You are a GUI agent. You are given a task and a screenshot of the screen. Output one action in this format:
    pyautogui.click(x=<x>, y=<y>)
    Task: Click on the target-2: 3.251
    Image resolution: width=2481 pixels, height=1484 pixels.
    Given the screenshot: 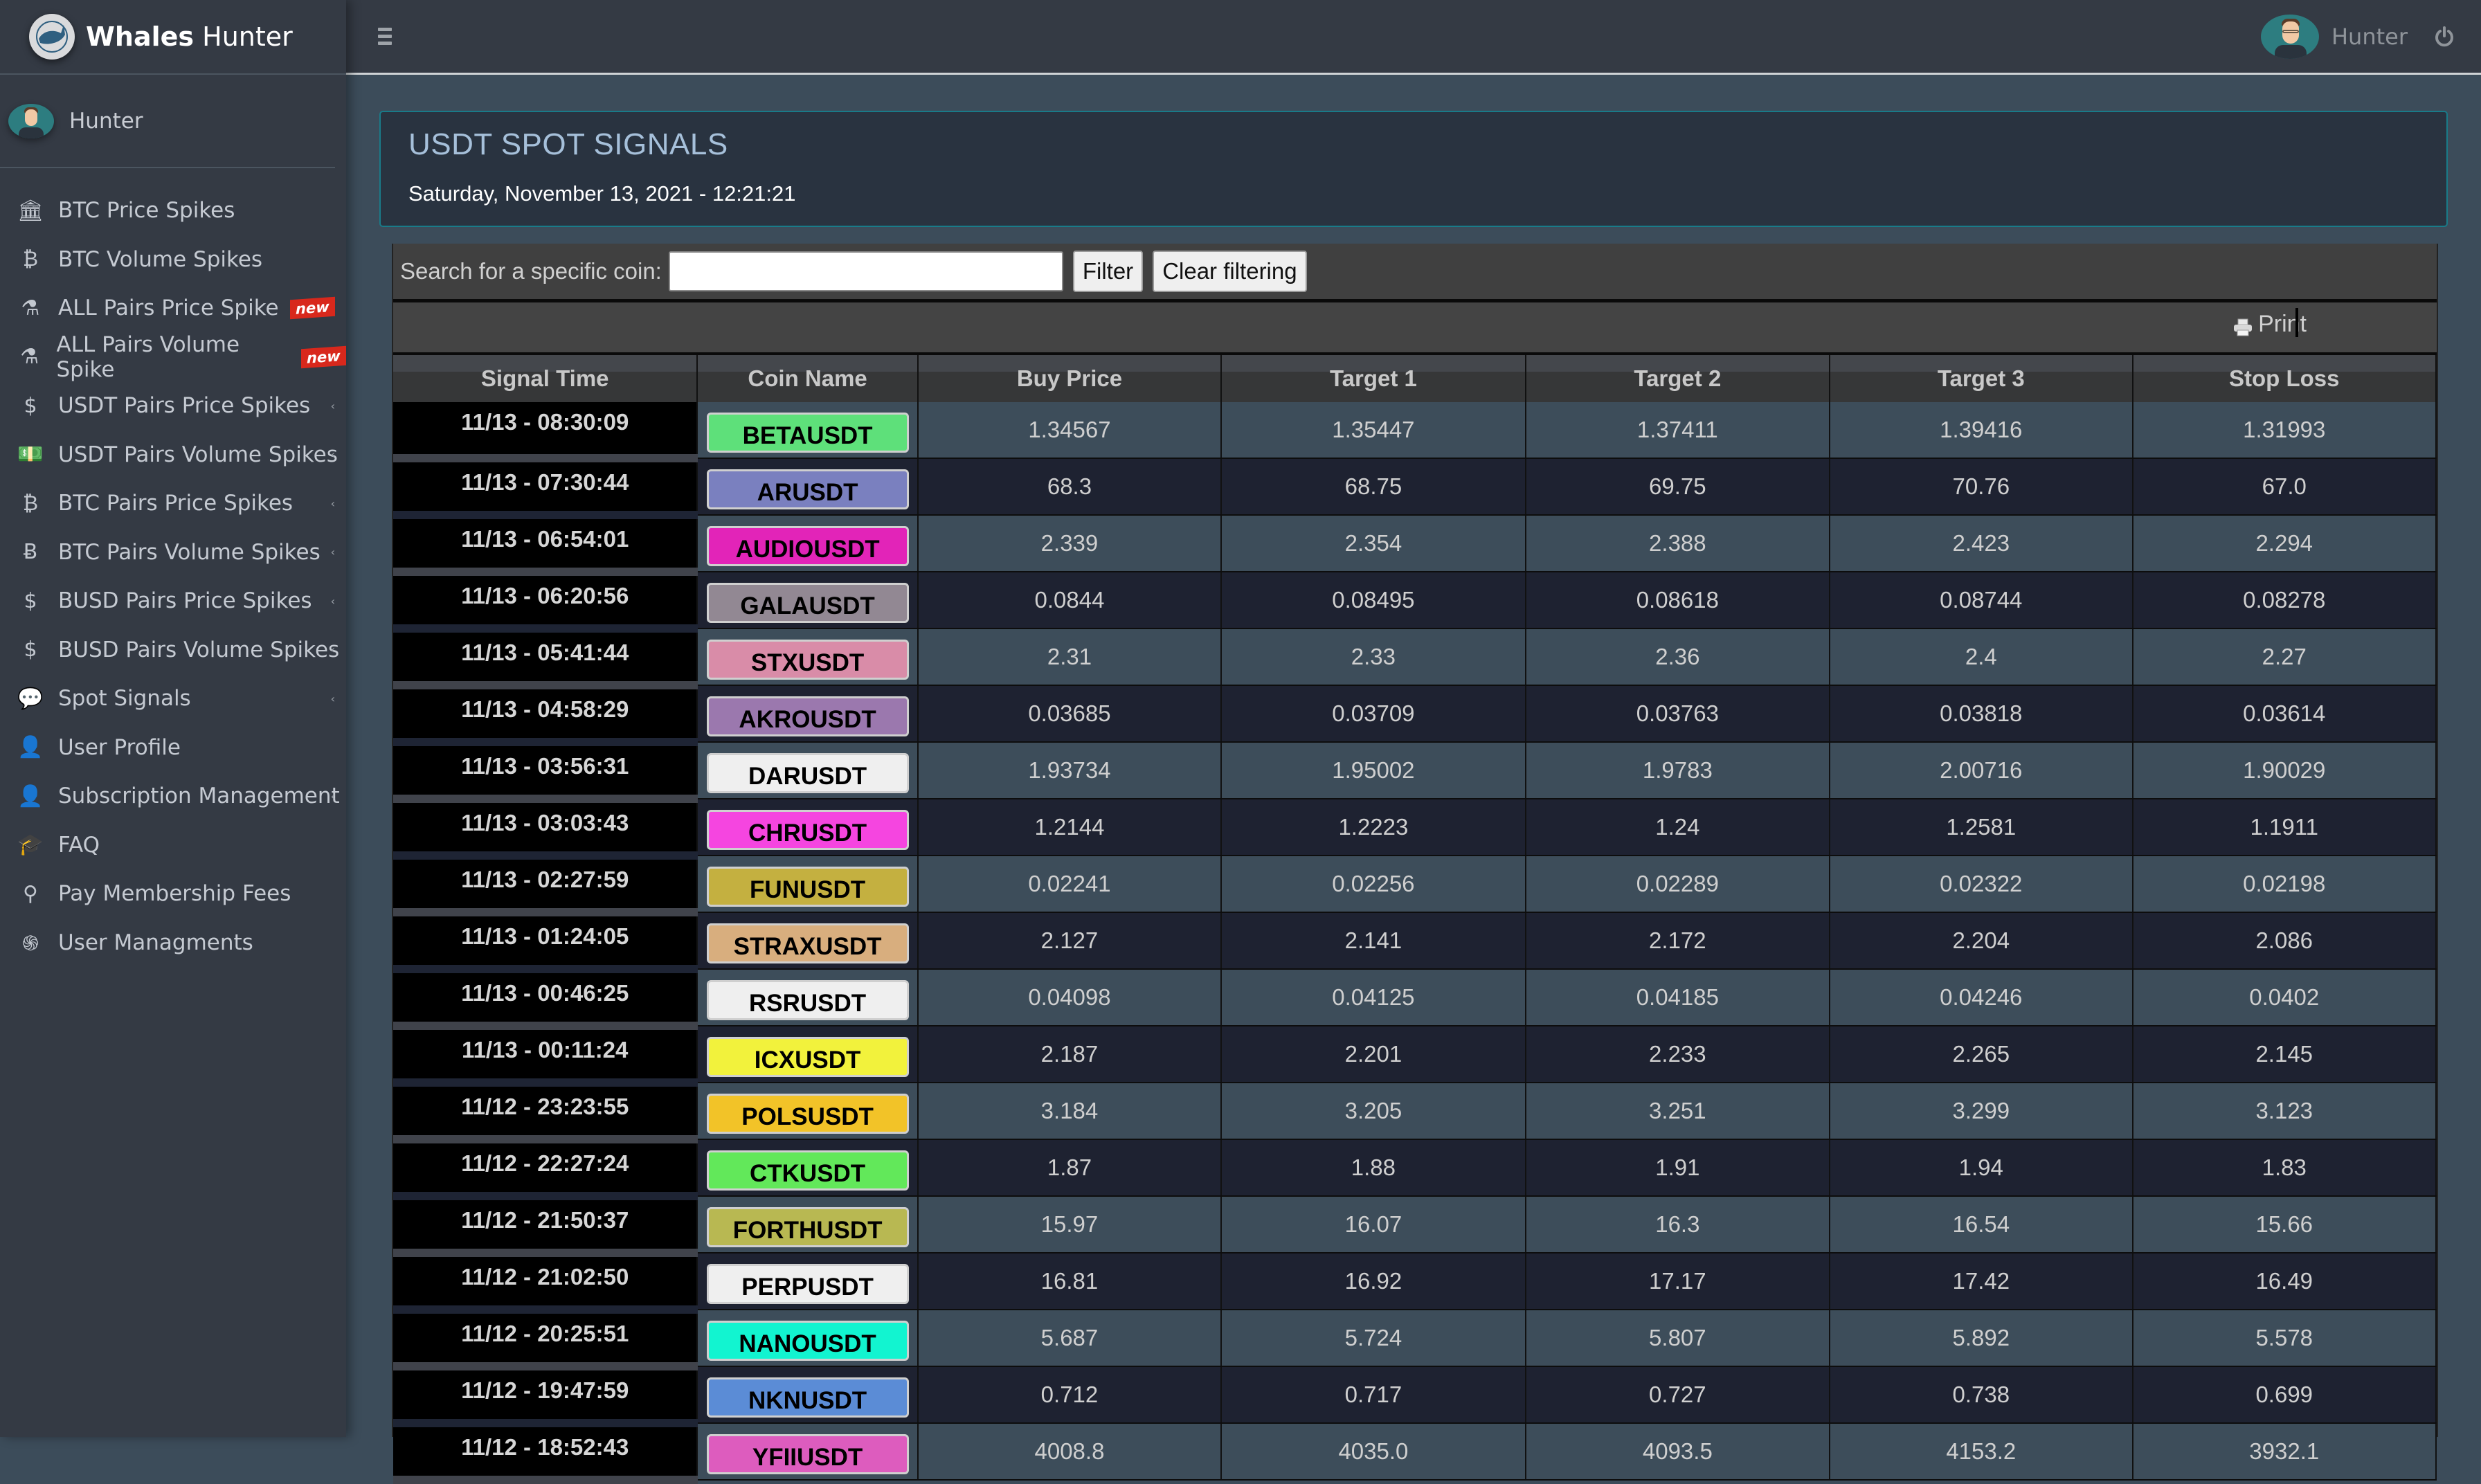 What is the action you would take?
    pyautogui.click(x=1678, y=1111)
    